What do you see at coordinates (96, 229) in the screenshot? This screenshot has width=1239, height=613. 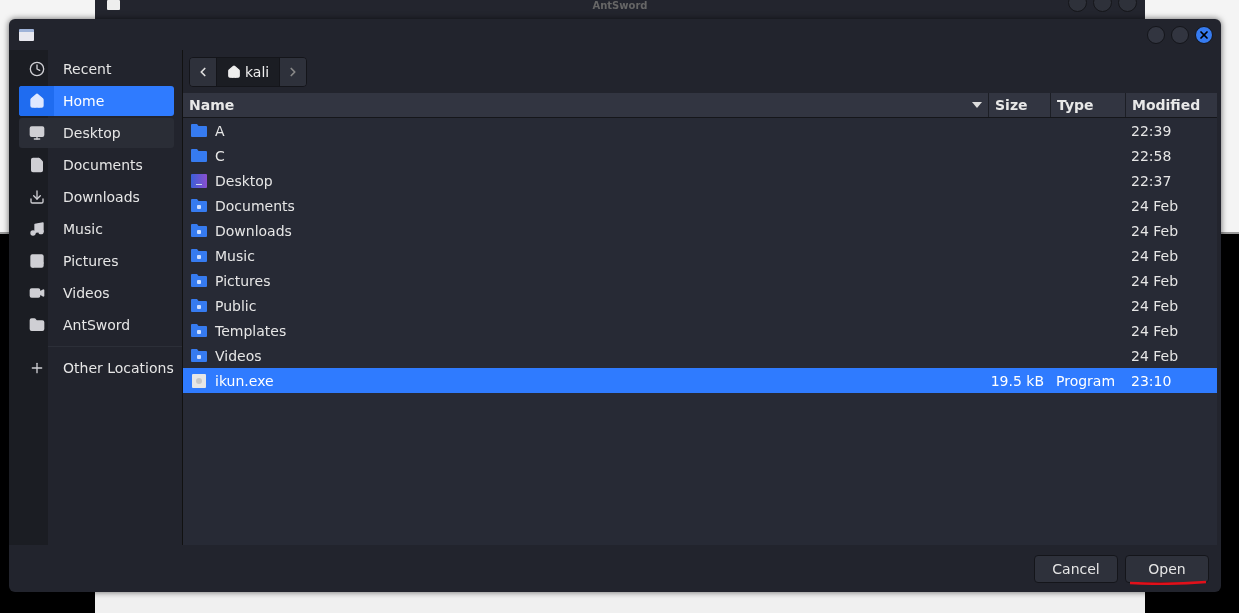 I see `sidebar-item: Music` at bounding box center [96, 229].